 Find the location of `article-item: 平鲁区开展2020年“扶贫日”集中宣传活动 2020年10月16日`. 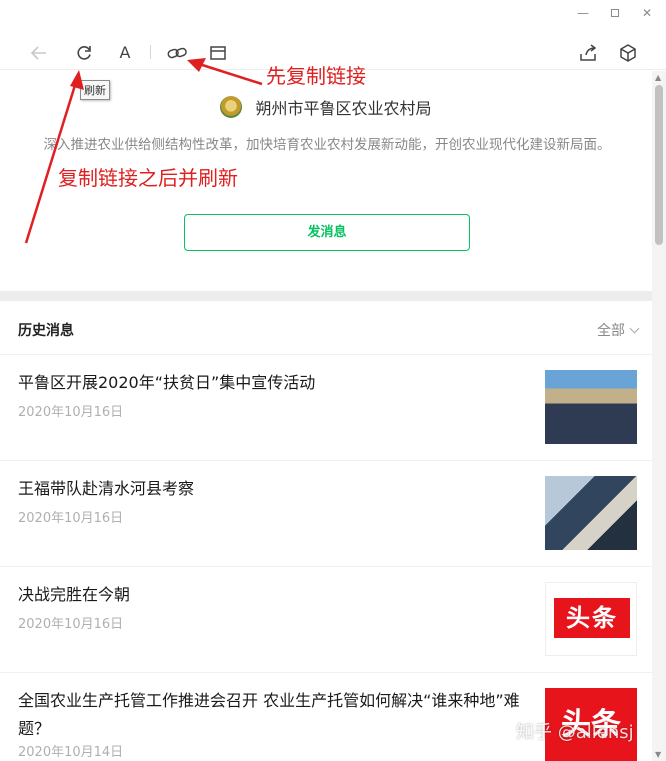

article-item: 平鲁区开展2020年“扶贫日”集中宣传活动 2020年10月16日 is located at coordinates (326, 408).